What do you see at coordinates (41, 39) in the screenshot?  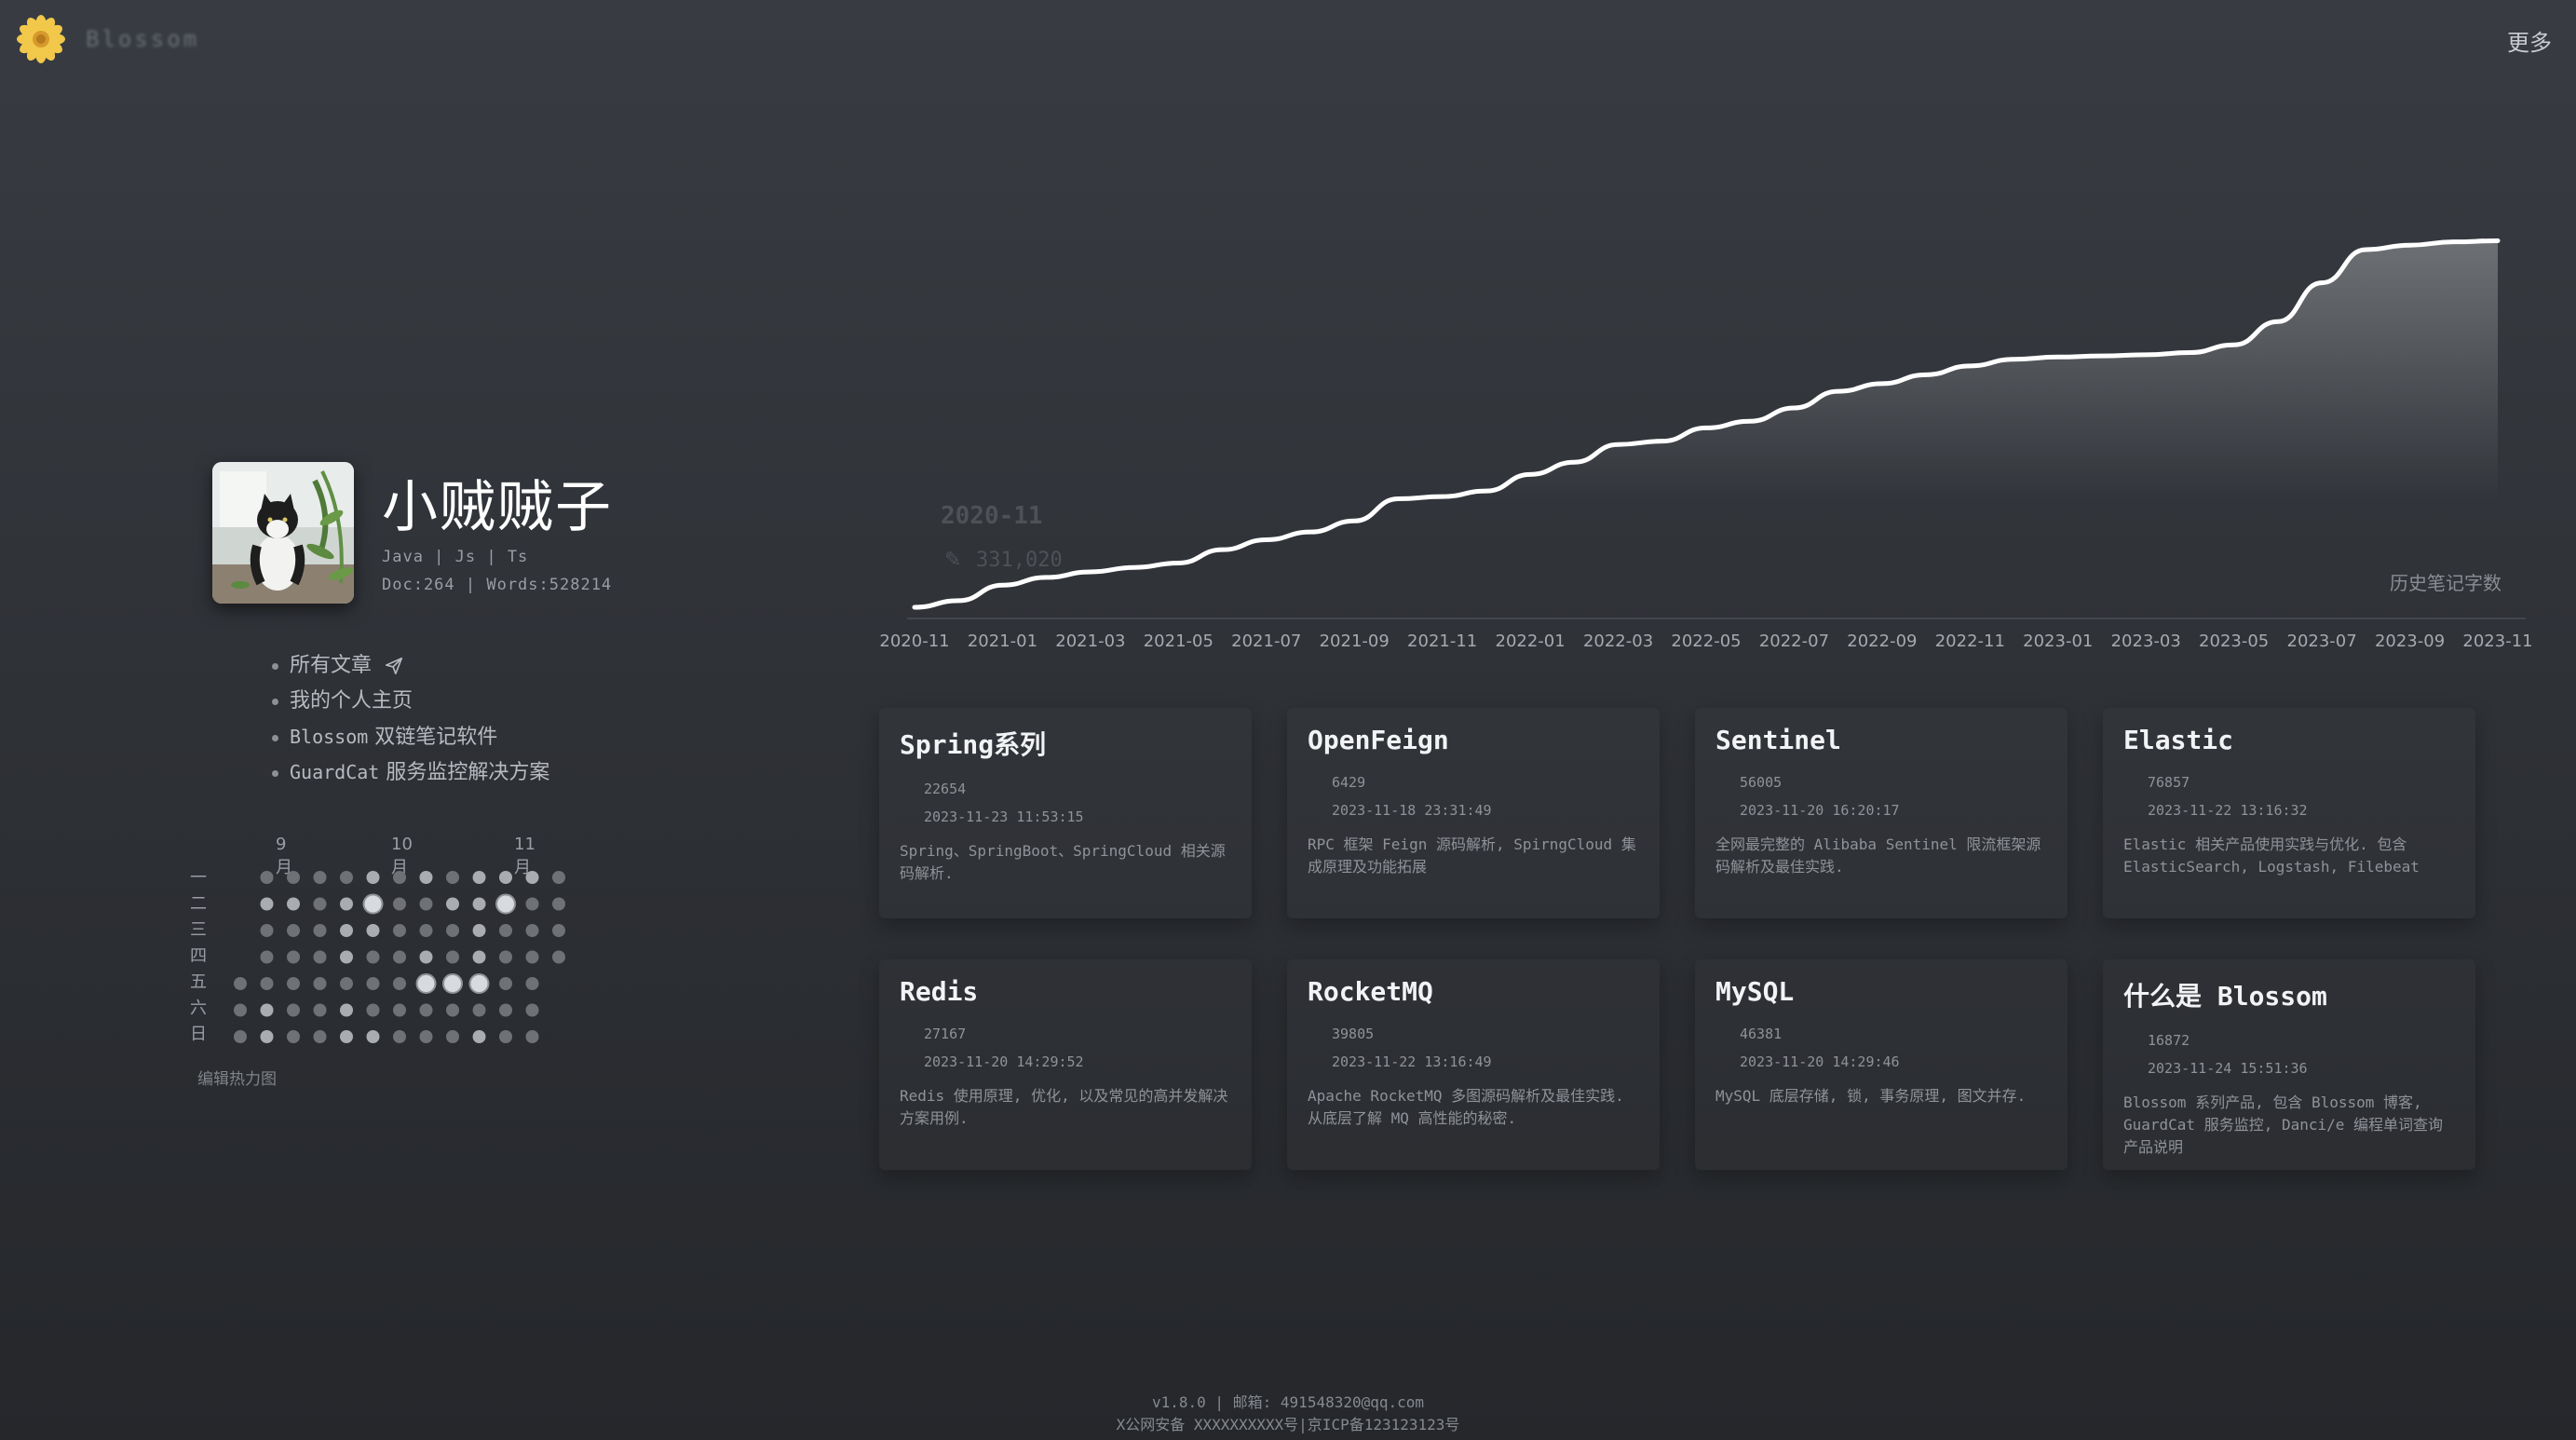 I see `flower-logo-icon` at bounding box center [41, 39].